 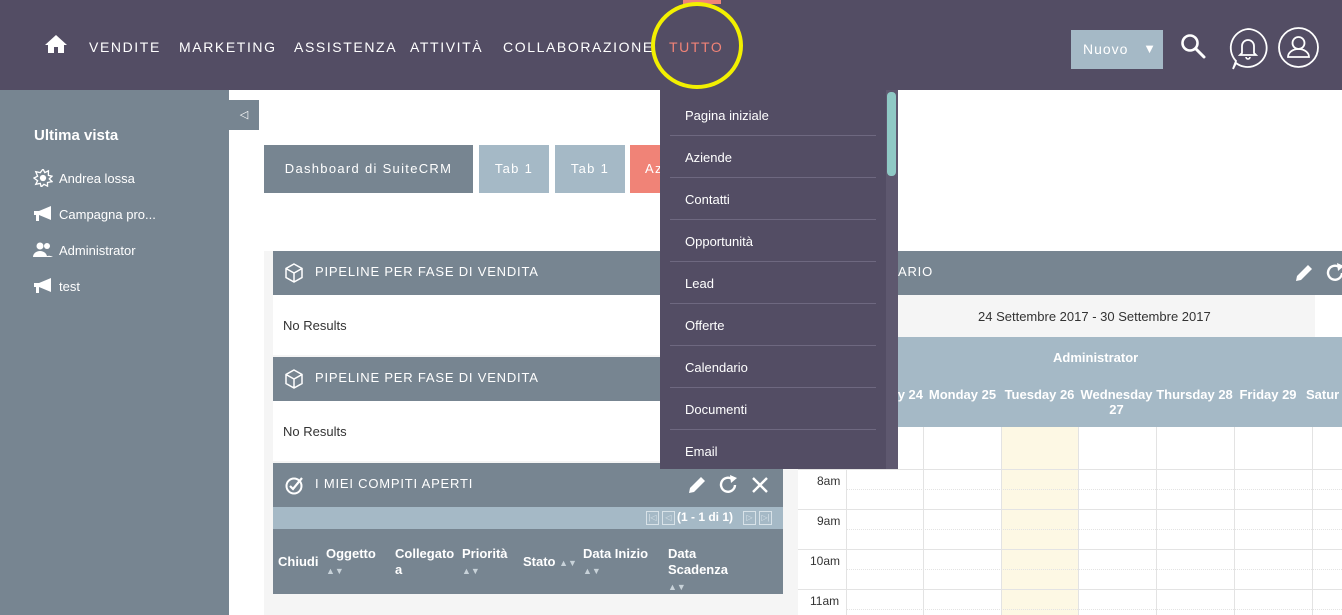 What do you see at coordinates (749, 518) in the screenshot?
I see `next-page-button: ▷` at bounding box center [749, 518].